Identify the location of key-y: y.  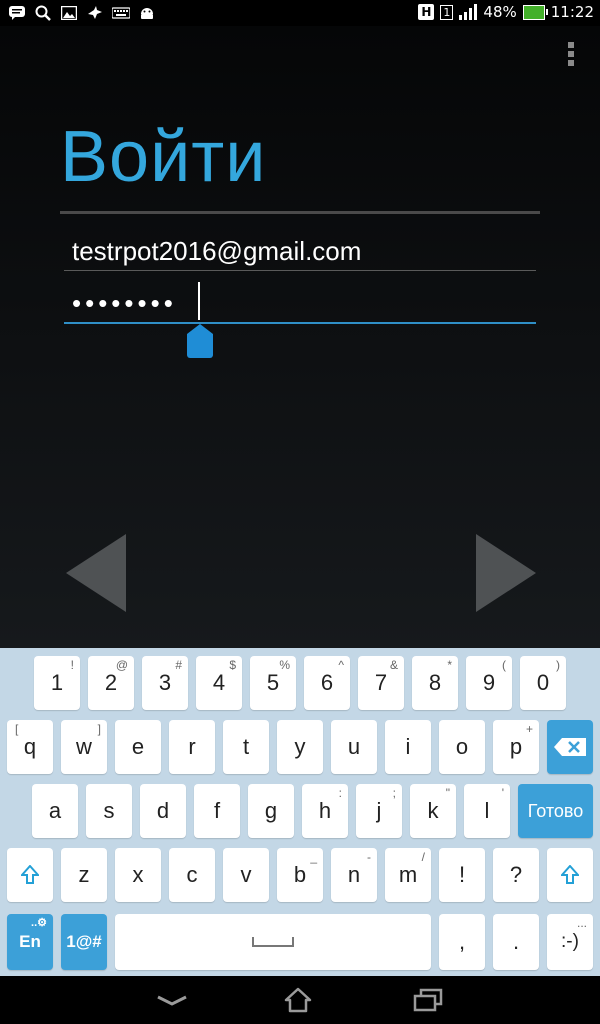
(300, 747).